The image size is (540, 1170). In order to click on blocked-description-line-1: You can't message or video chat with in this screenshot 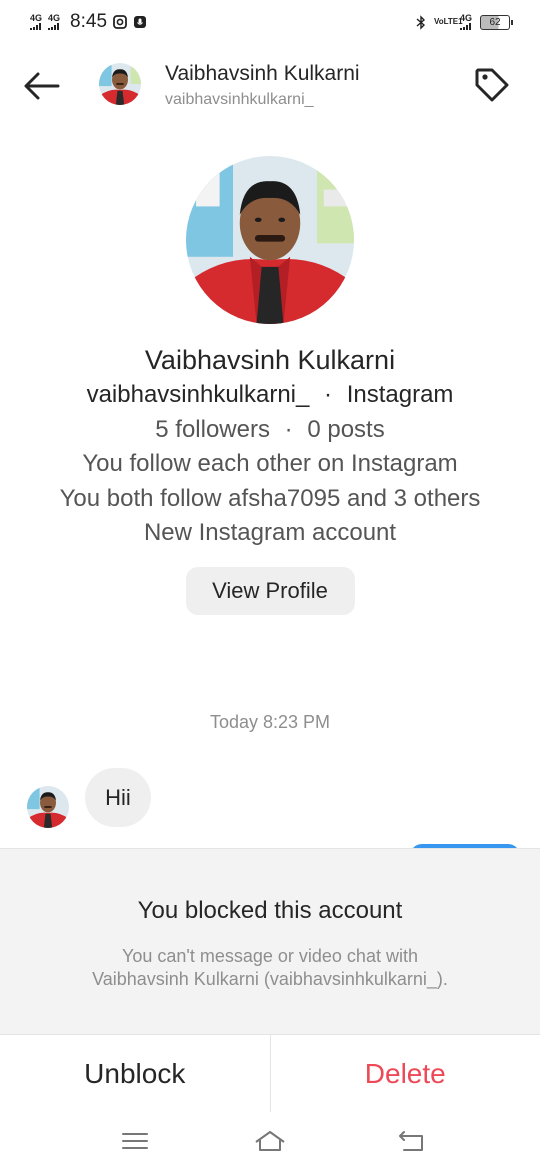, I will do `click(270, 956)`.